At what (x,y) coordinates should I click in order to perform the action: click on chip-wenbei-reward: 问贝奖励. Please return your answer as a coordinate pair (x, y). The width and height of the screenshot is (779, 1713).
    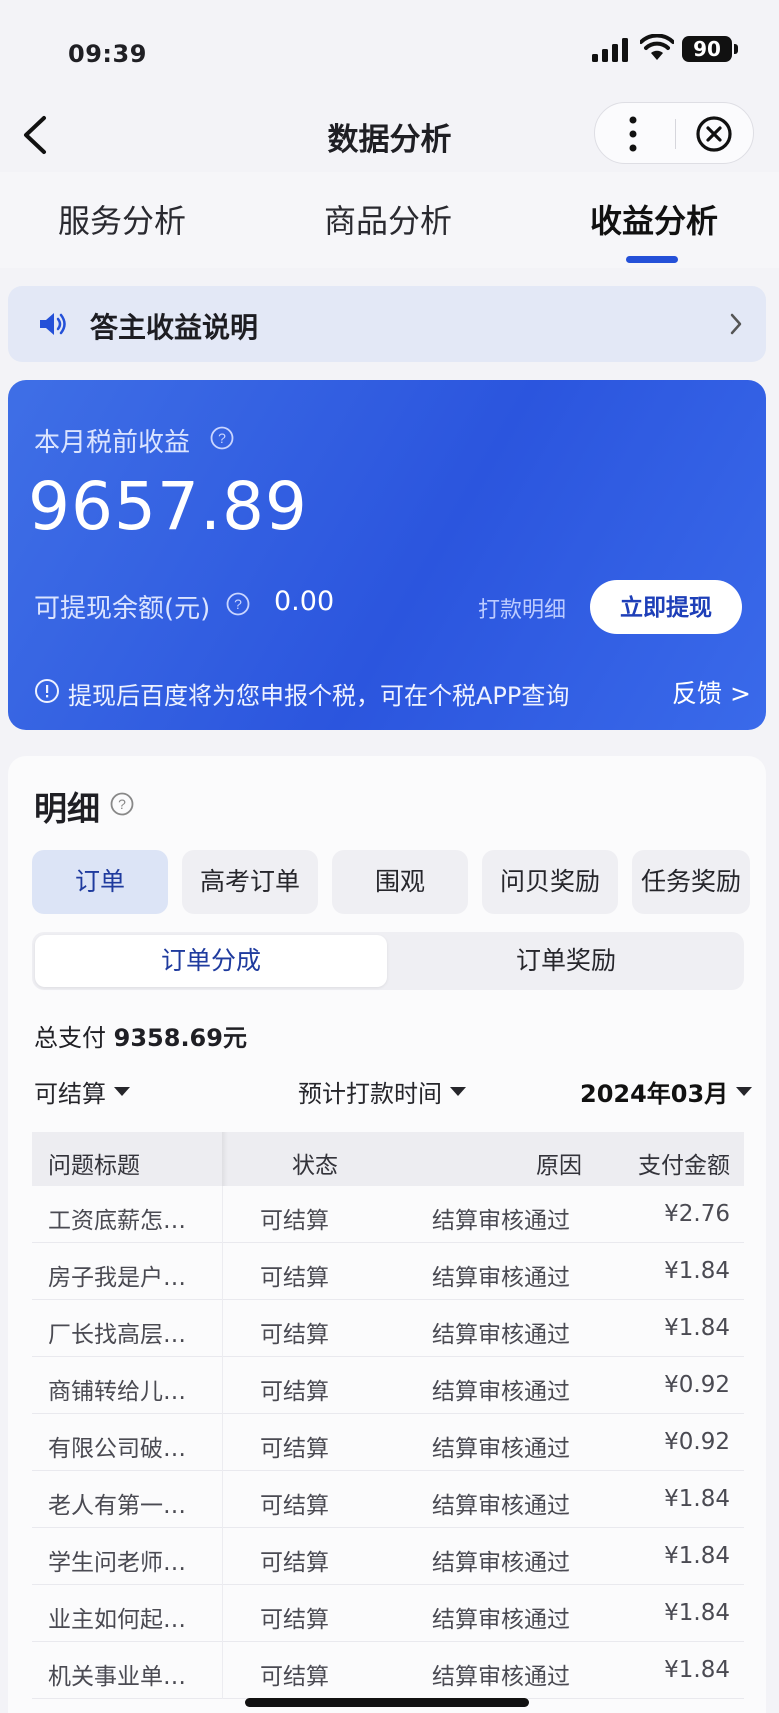
    Looking at the image, I should click on (550, 882).